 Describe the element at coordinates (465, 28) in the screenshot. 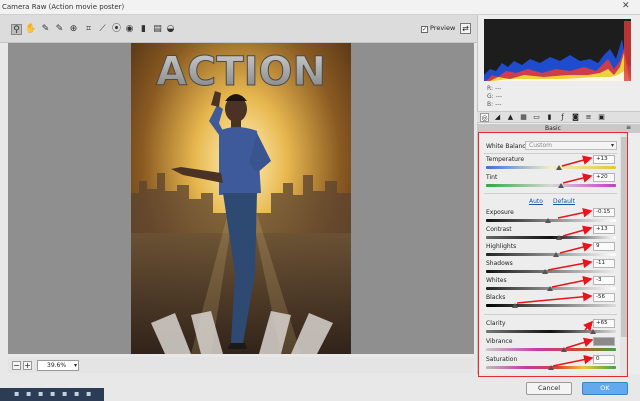

I see `fullscreen-toggle-icon: ⇄` at that location.